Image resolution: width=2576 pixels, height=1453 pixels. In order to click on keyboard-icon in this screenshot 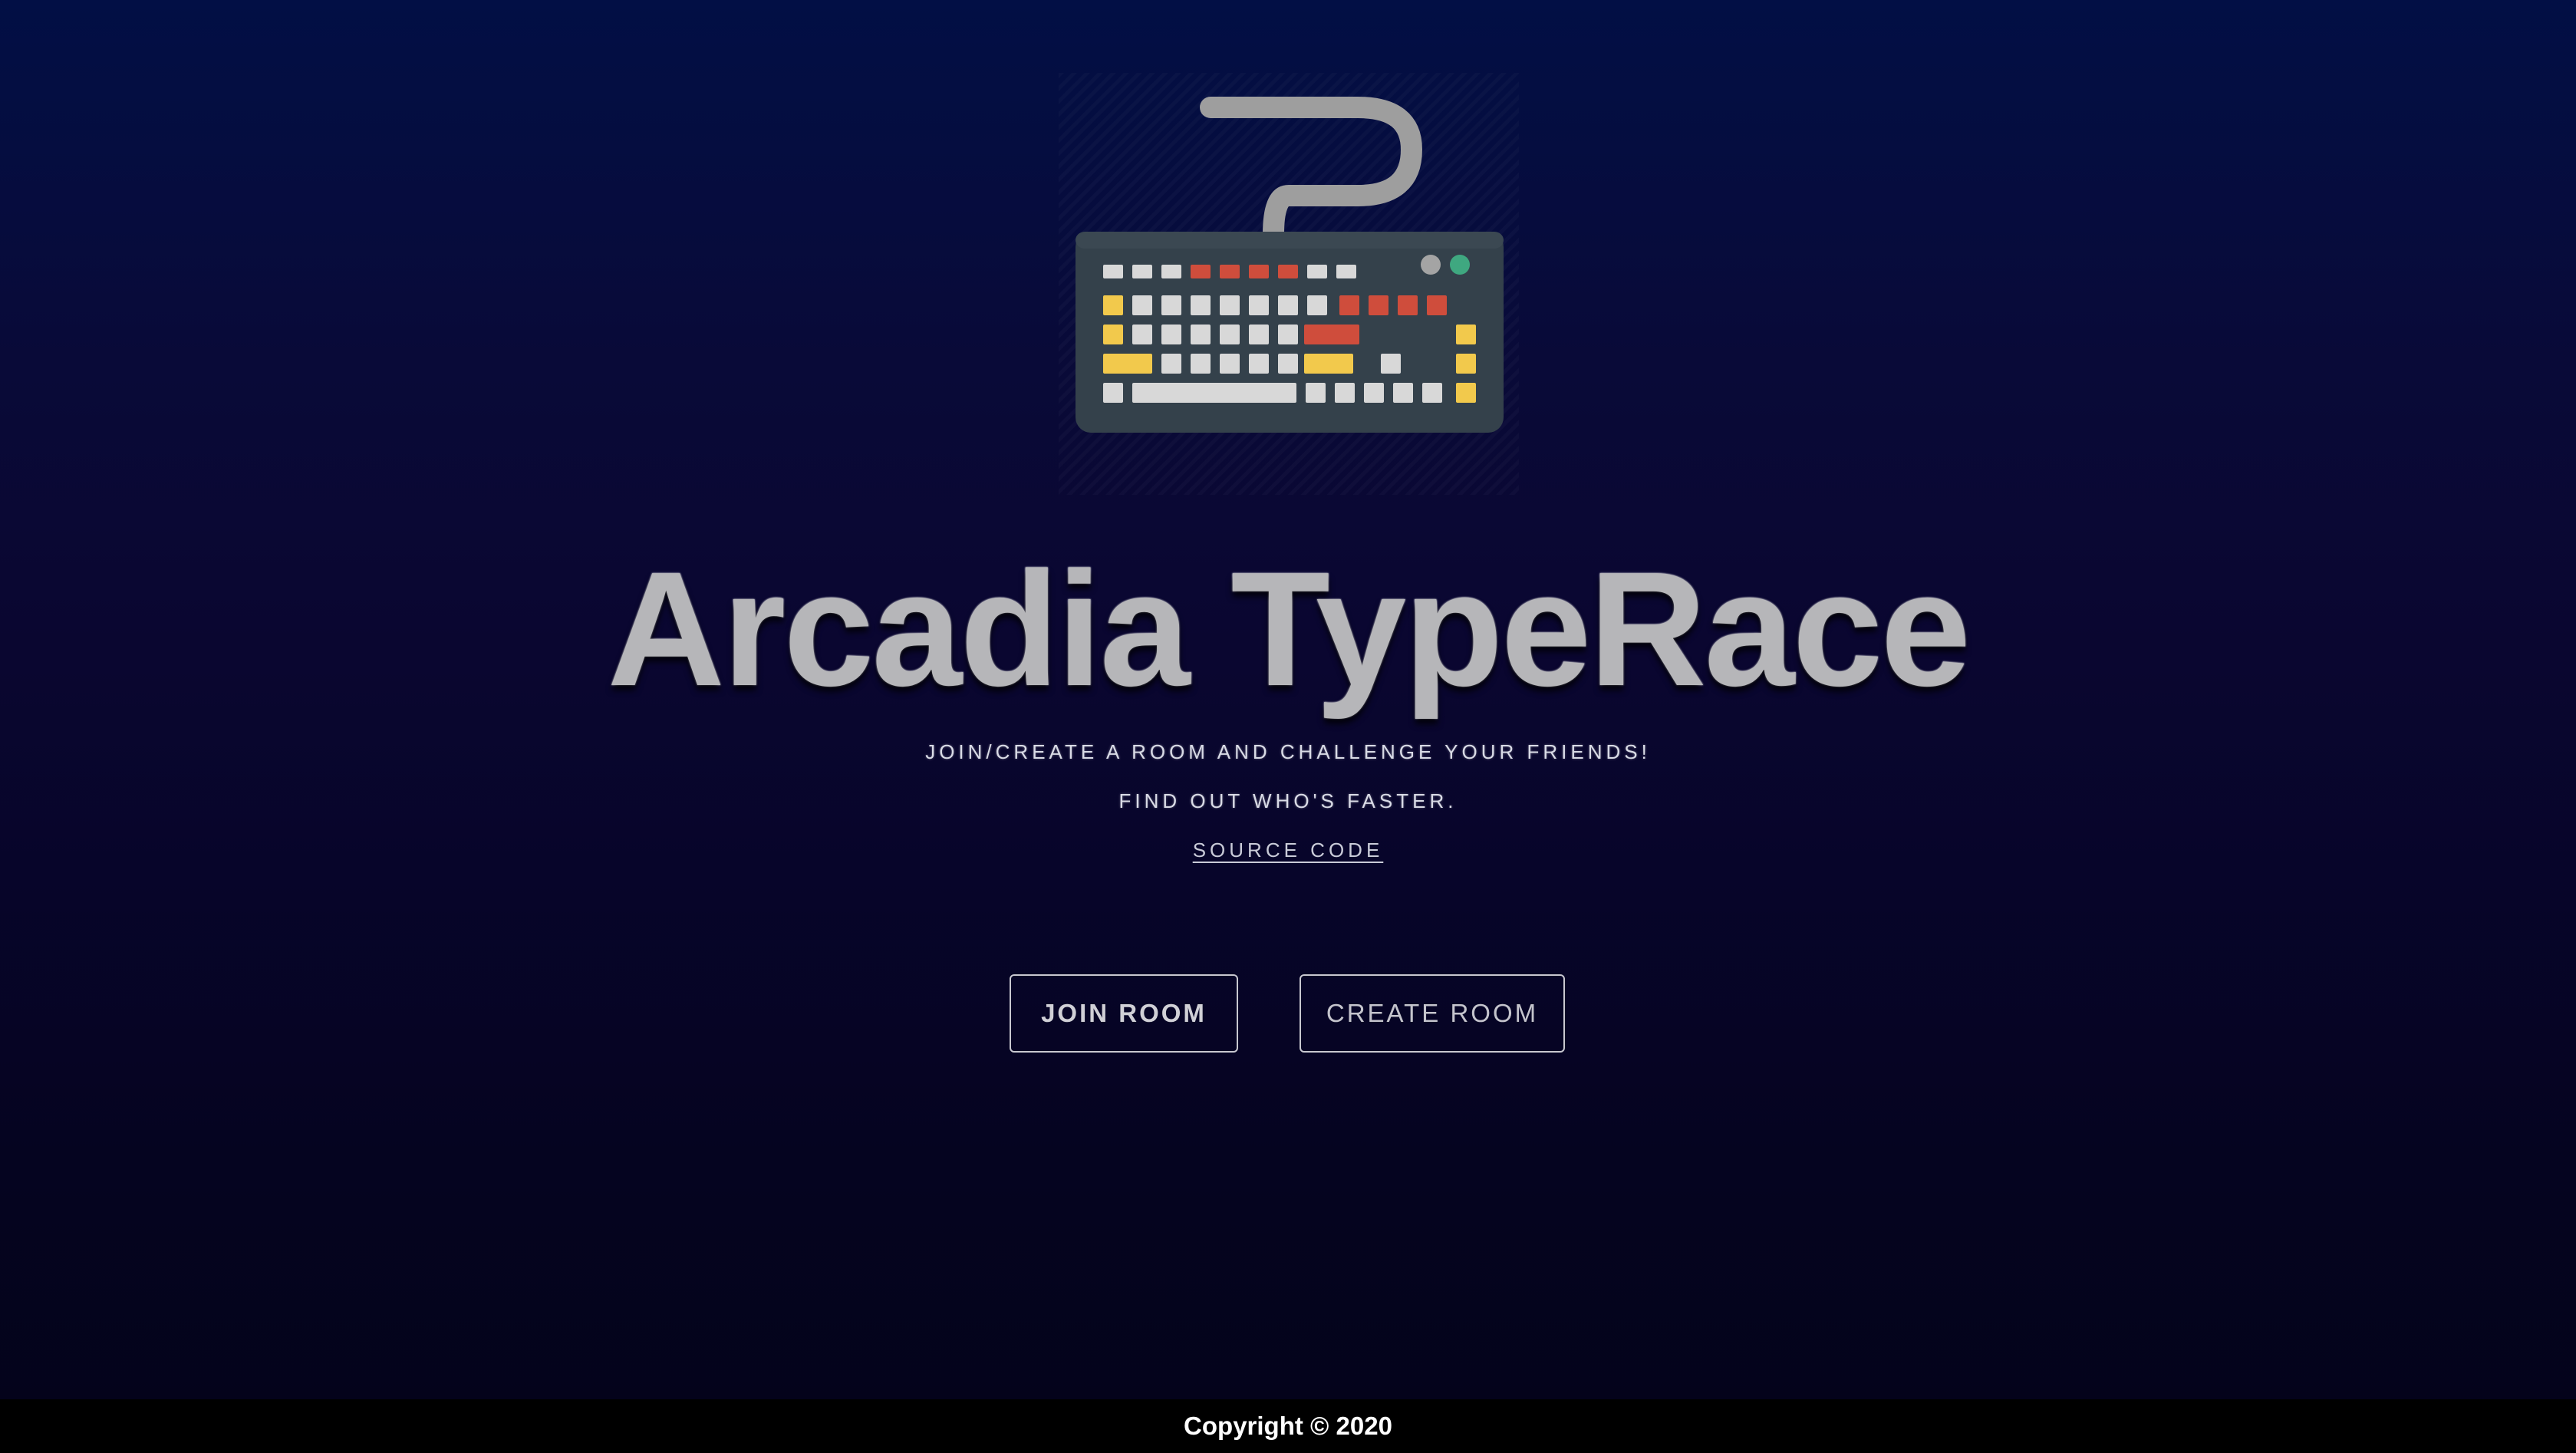, I will do `click(1289, 284)`.